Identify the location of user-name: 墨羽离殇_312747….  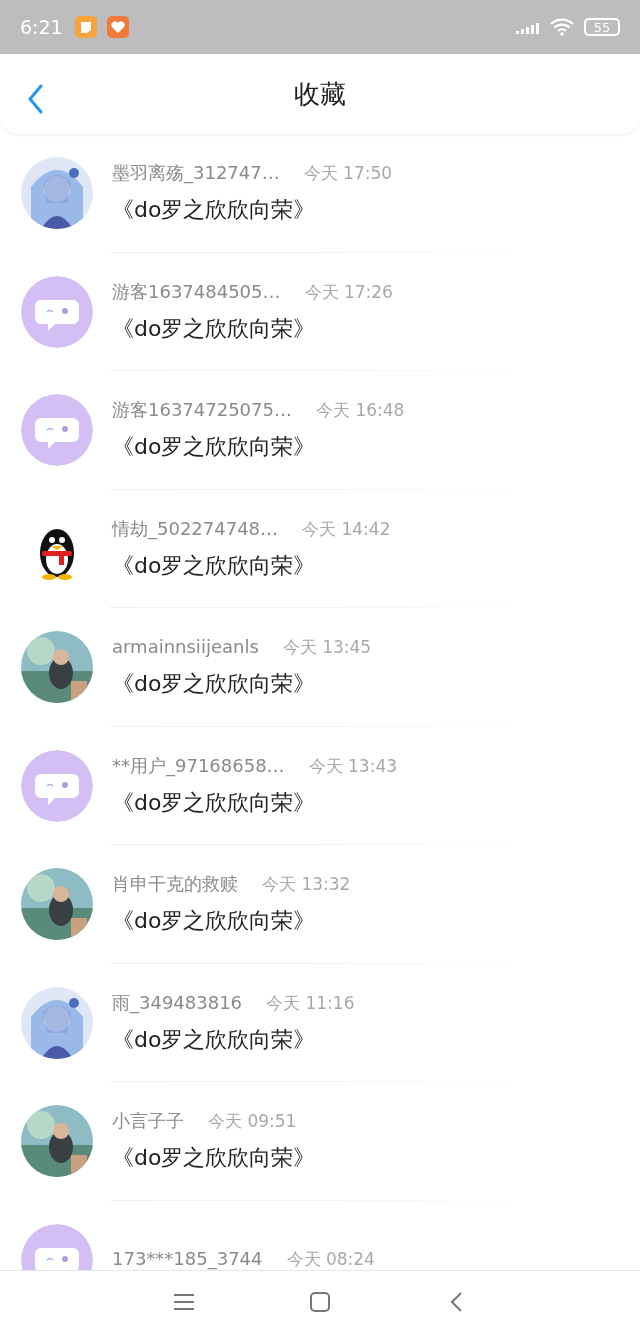
(196, 173).